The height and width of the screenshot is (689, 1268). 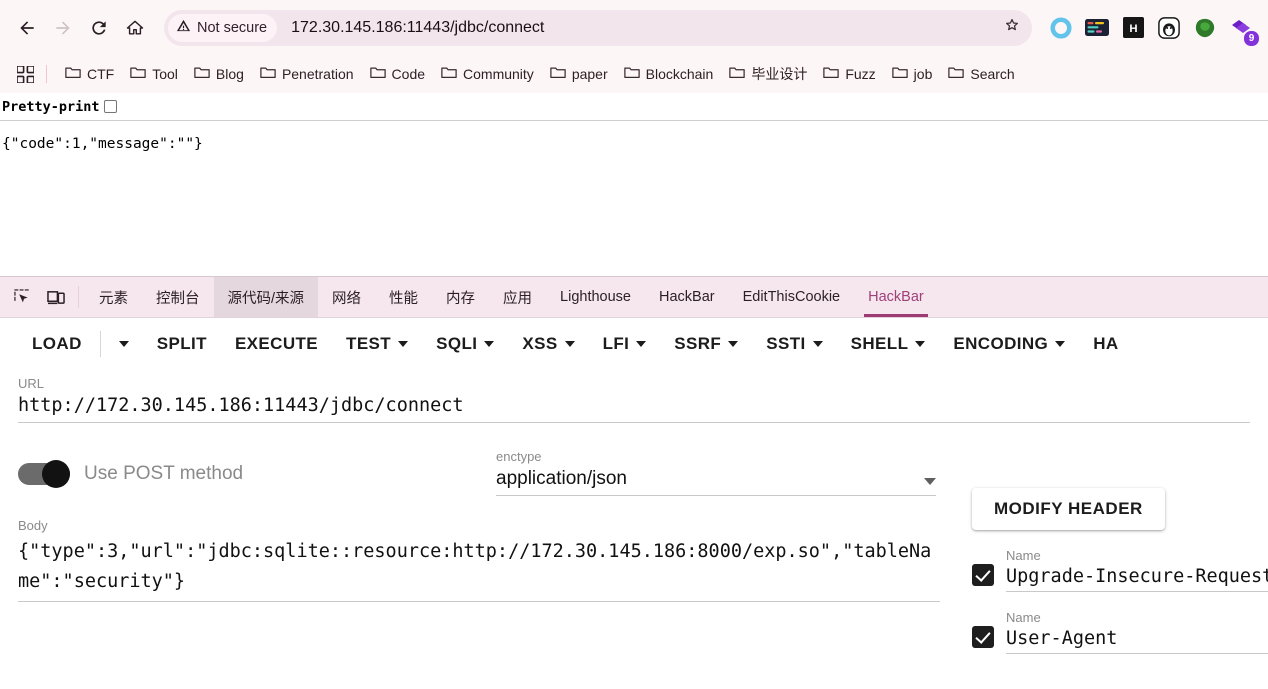 I want to click on tab-application: 应用, so click(x=517, y=297).